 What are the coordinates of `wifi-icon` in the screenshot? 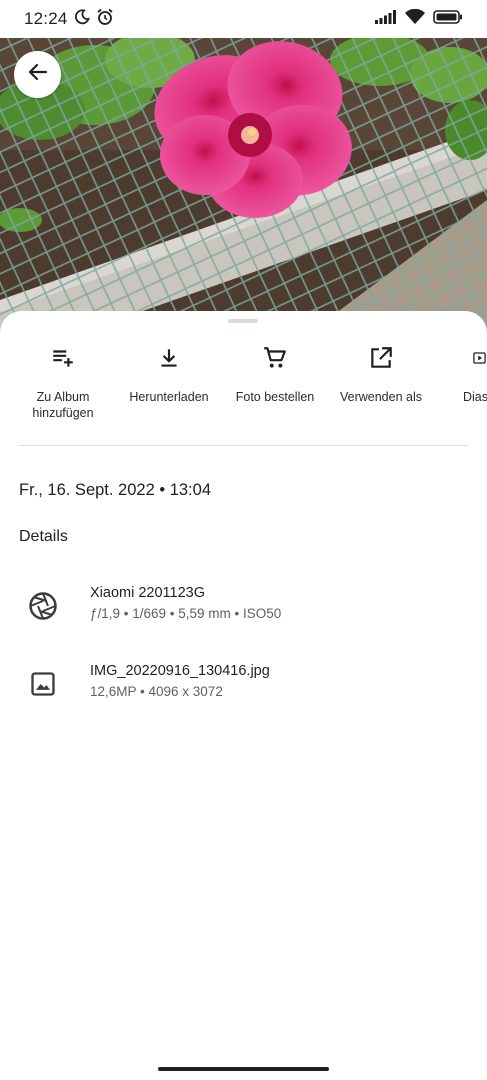 It's located at (415, 19).